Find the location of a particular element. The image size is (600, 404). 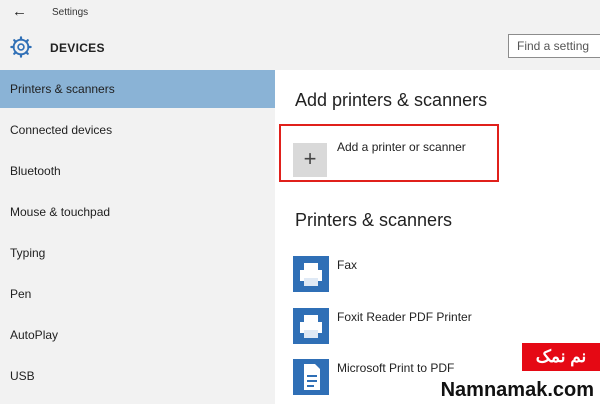

page-header: DEVICES Find a setting is located at coordinates (300, 48).